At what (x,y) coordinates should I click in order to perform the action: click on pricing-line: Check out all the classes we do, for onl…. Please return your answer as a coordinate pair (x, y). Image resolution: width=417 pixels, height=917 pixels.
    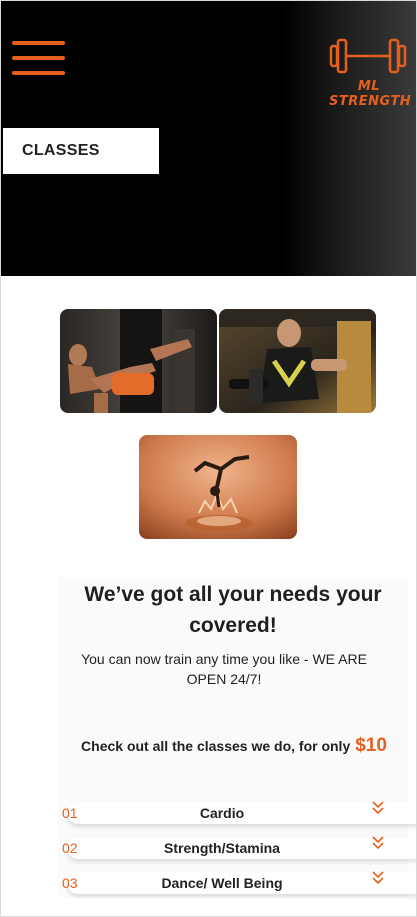
    Looking at the image, I should click on (234, 746).